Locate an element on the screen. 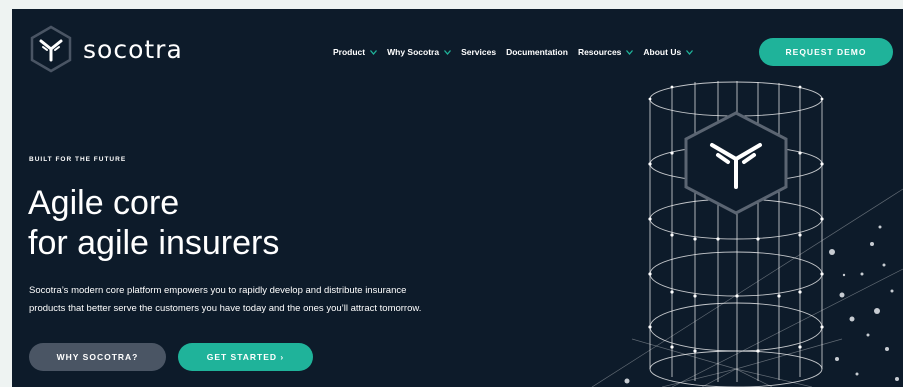 The height and width of the screenshot is (387, 903). hero-headline: Agile core for agile insurers is located at coordinates (153, 223).